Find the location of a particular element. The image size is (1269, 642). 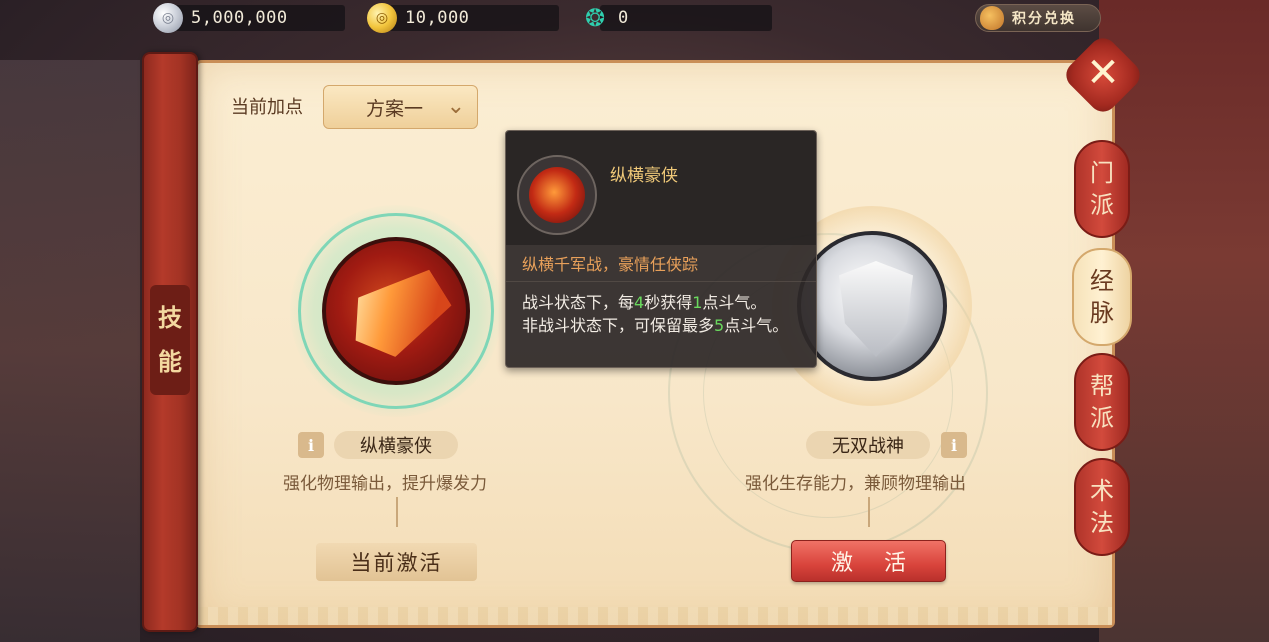

tab-char: 经 is located at coordinates (1102, 281).